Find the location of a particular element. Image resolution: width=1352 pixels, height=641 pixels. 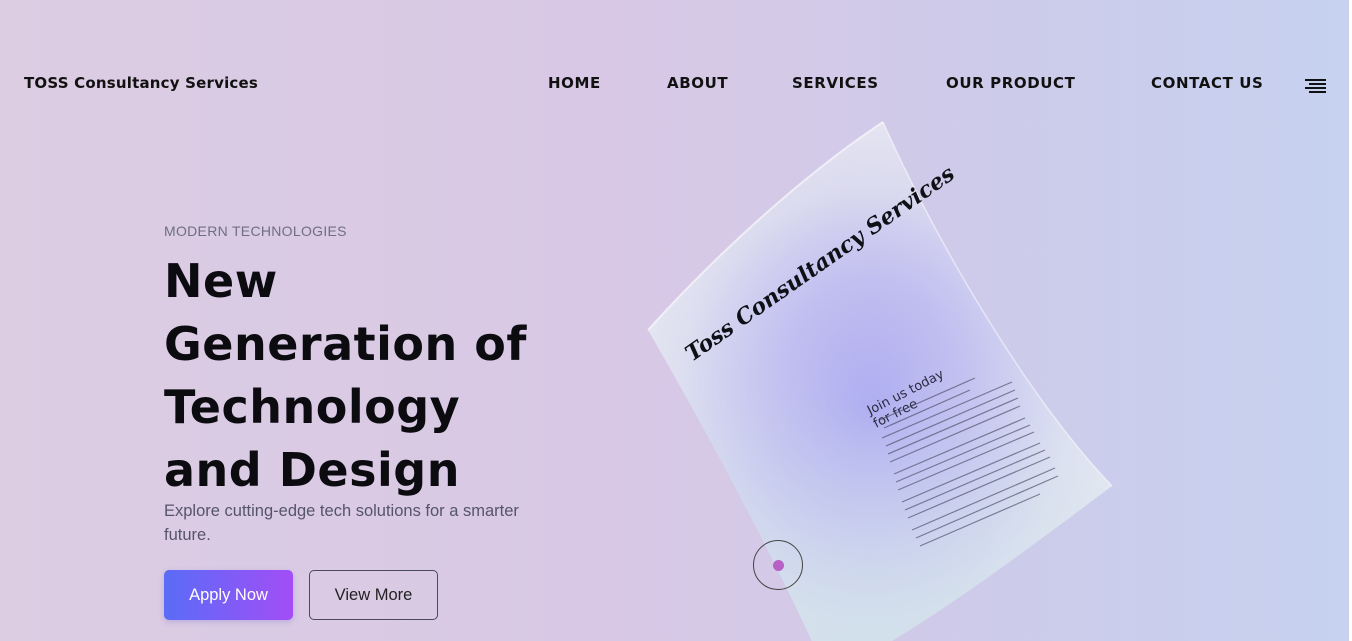

apply-now-button: Apply Now is located at coordinates (228, 595).